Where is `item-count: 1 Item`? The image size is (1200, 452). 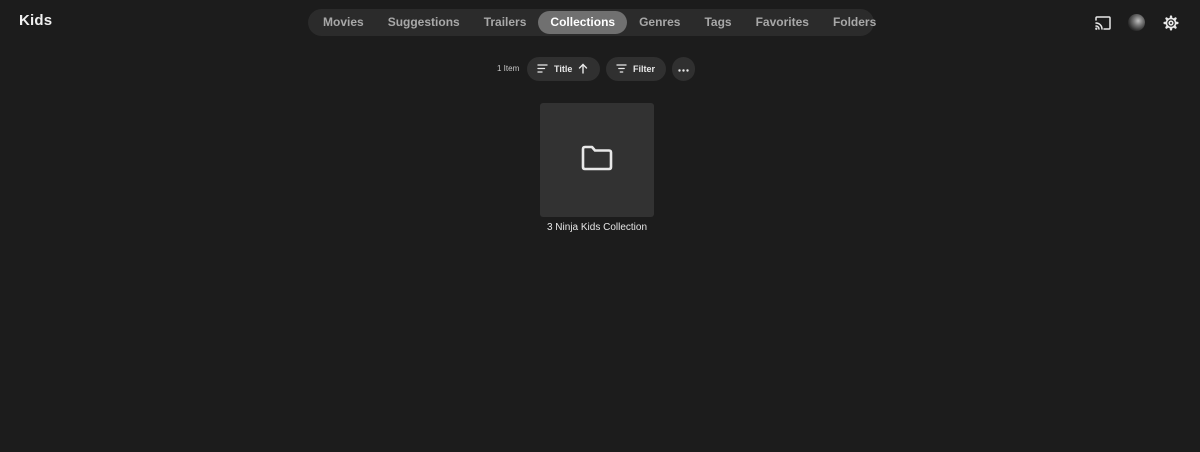
item-count: 1 Item is located at coordinates (508, 68).